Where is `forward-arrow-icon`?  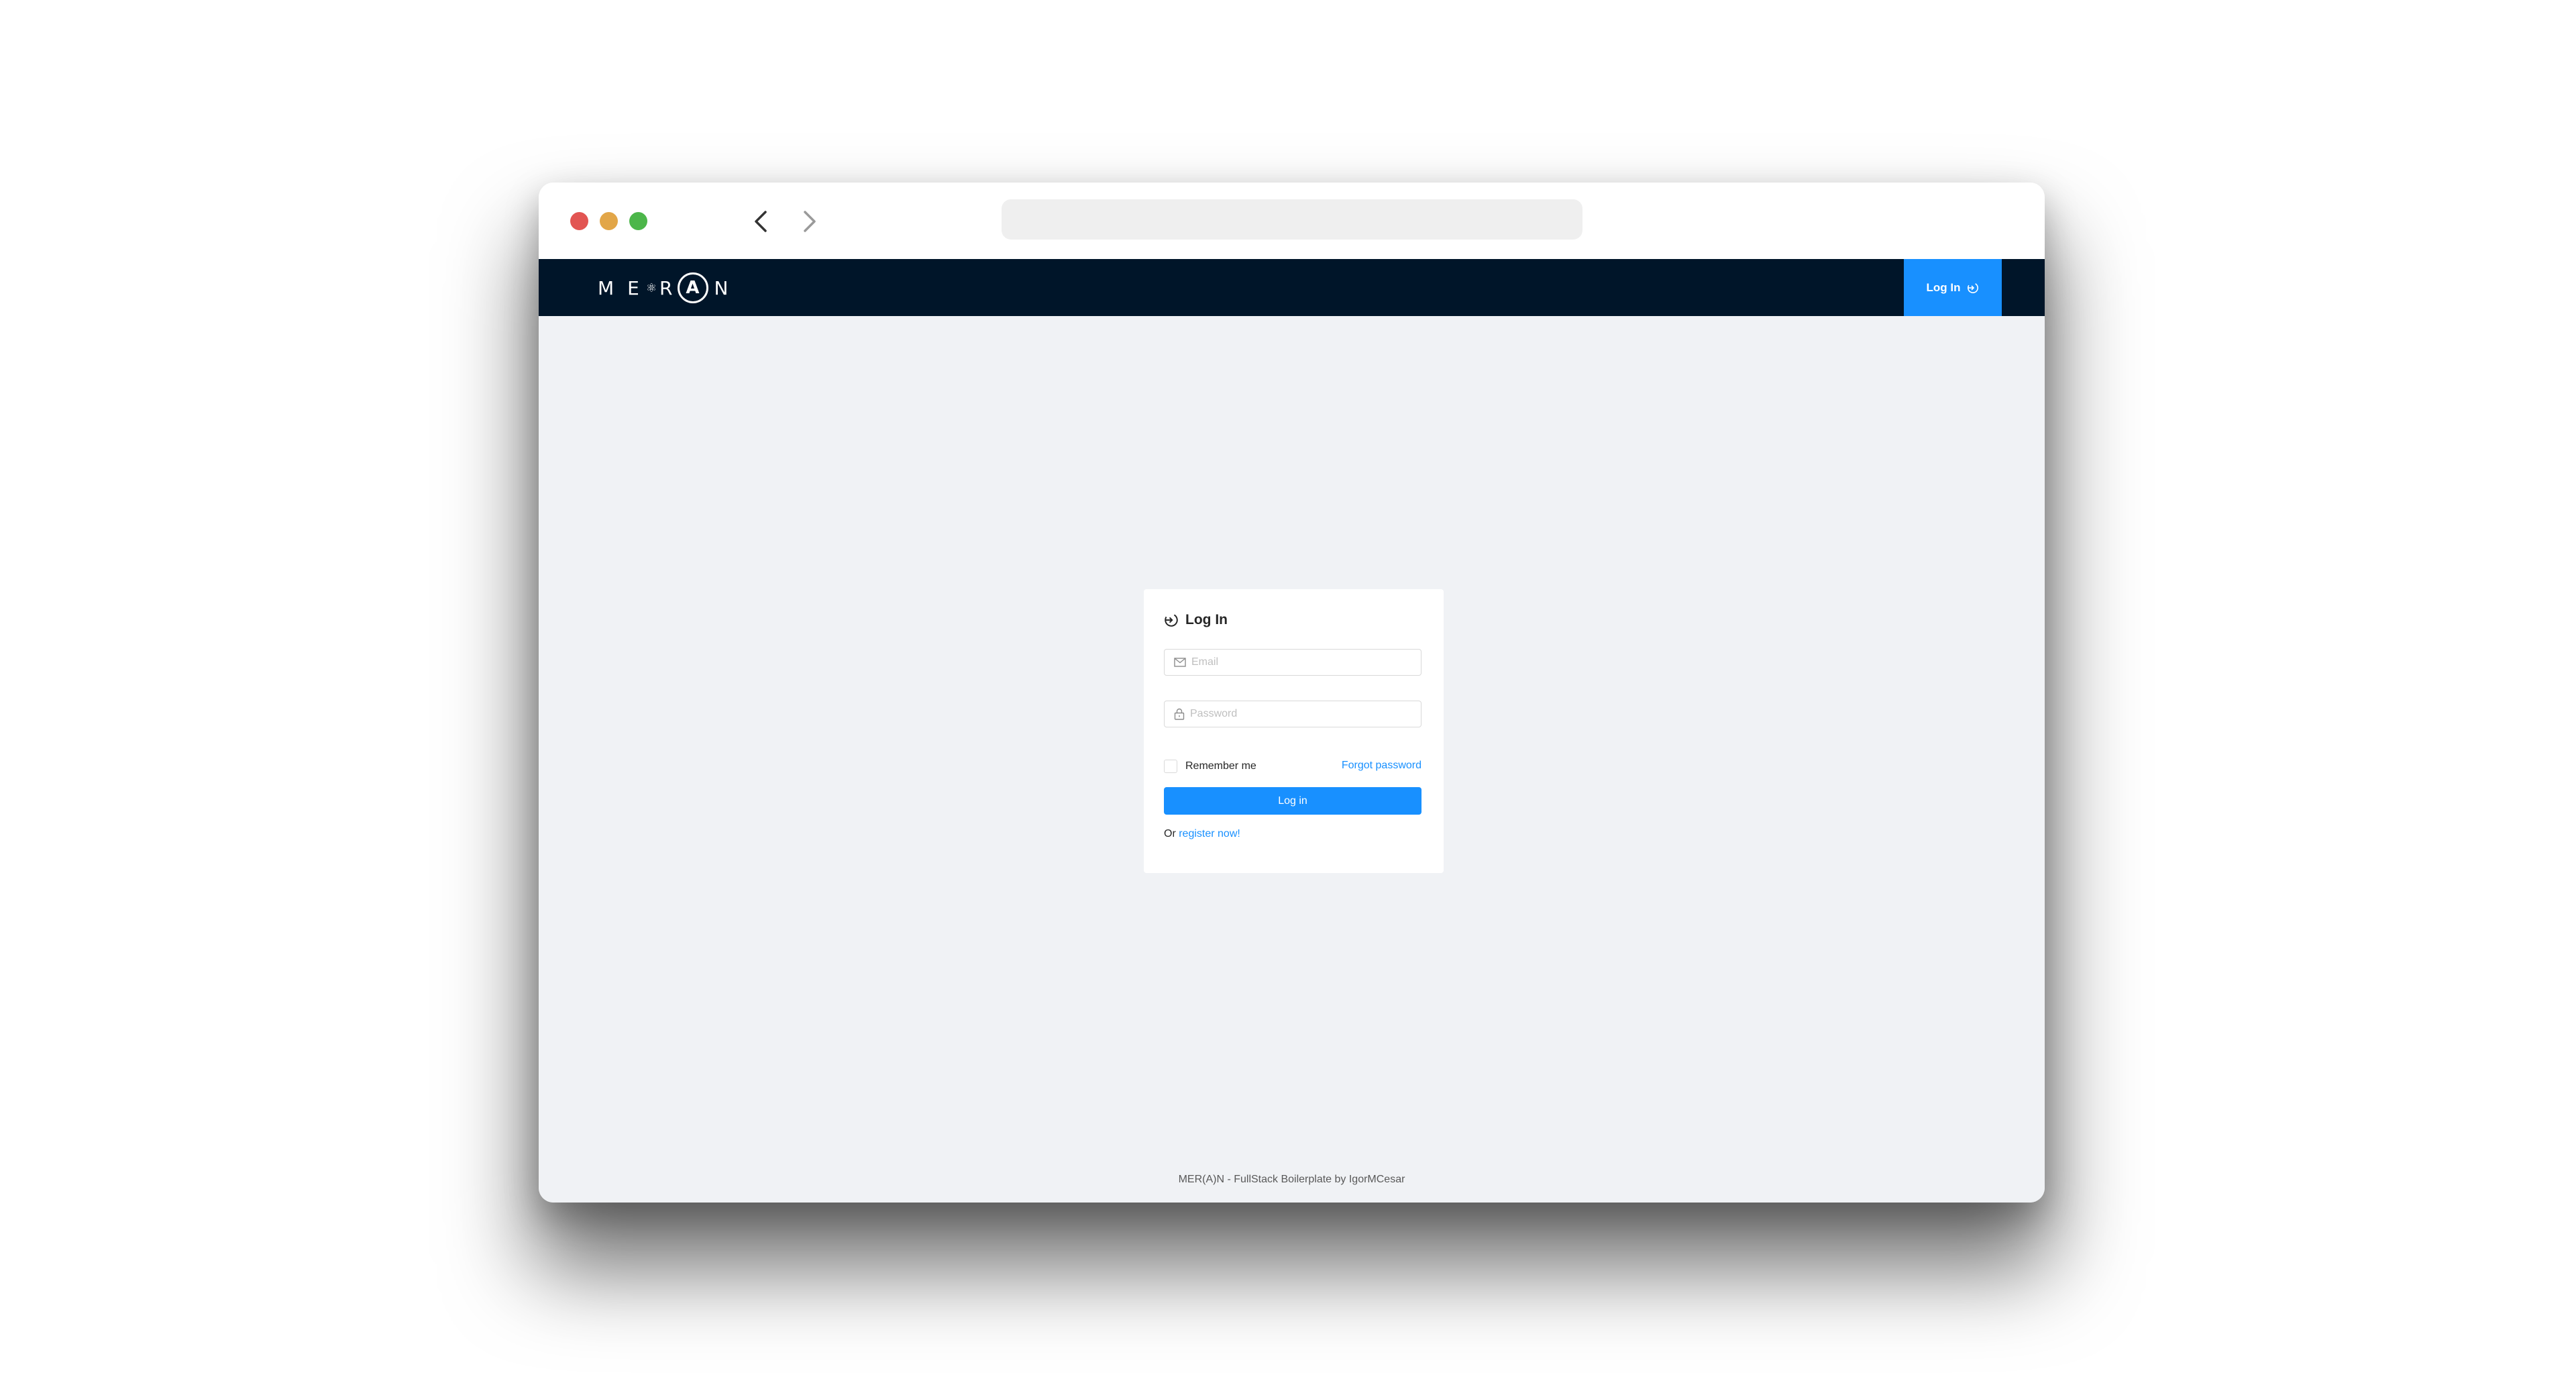
forward-arrow-icon is located at coordinates (809, 221).